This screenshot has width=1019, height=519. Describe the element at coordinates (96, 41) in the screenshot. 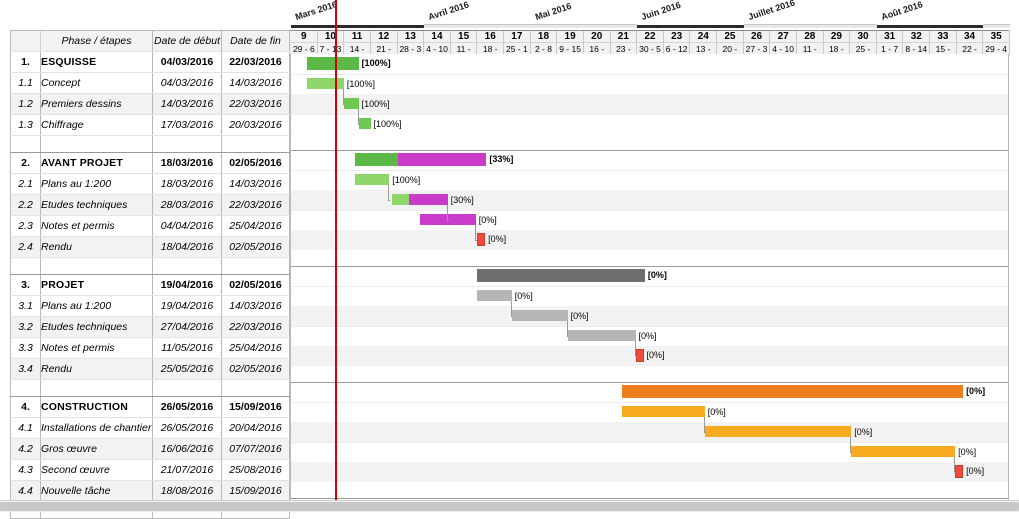

I see `column-header-phase: Phase / étapes` at that location.